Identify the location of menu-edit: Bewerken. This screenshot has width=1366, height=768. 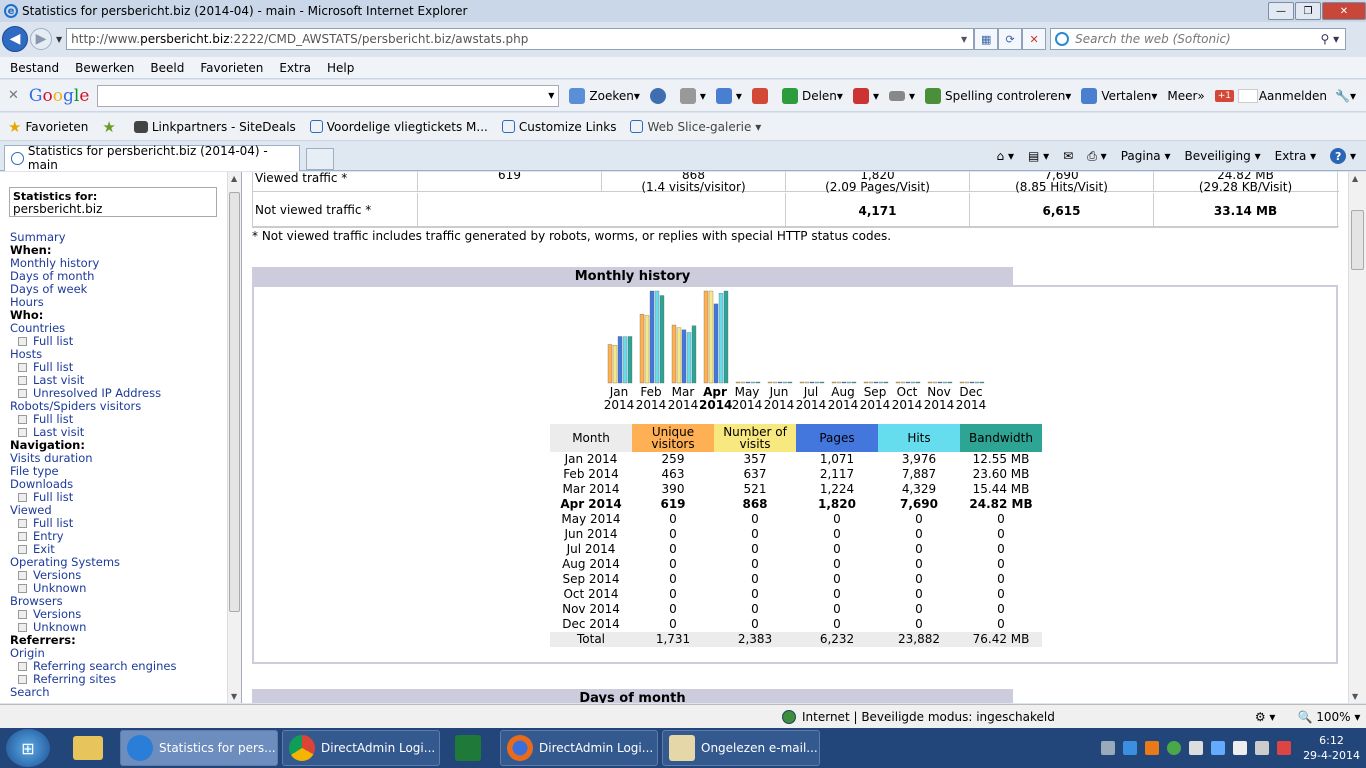
(104, 68).